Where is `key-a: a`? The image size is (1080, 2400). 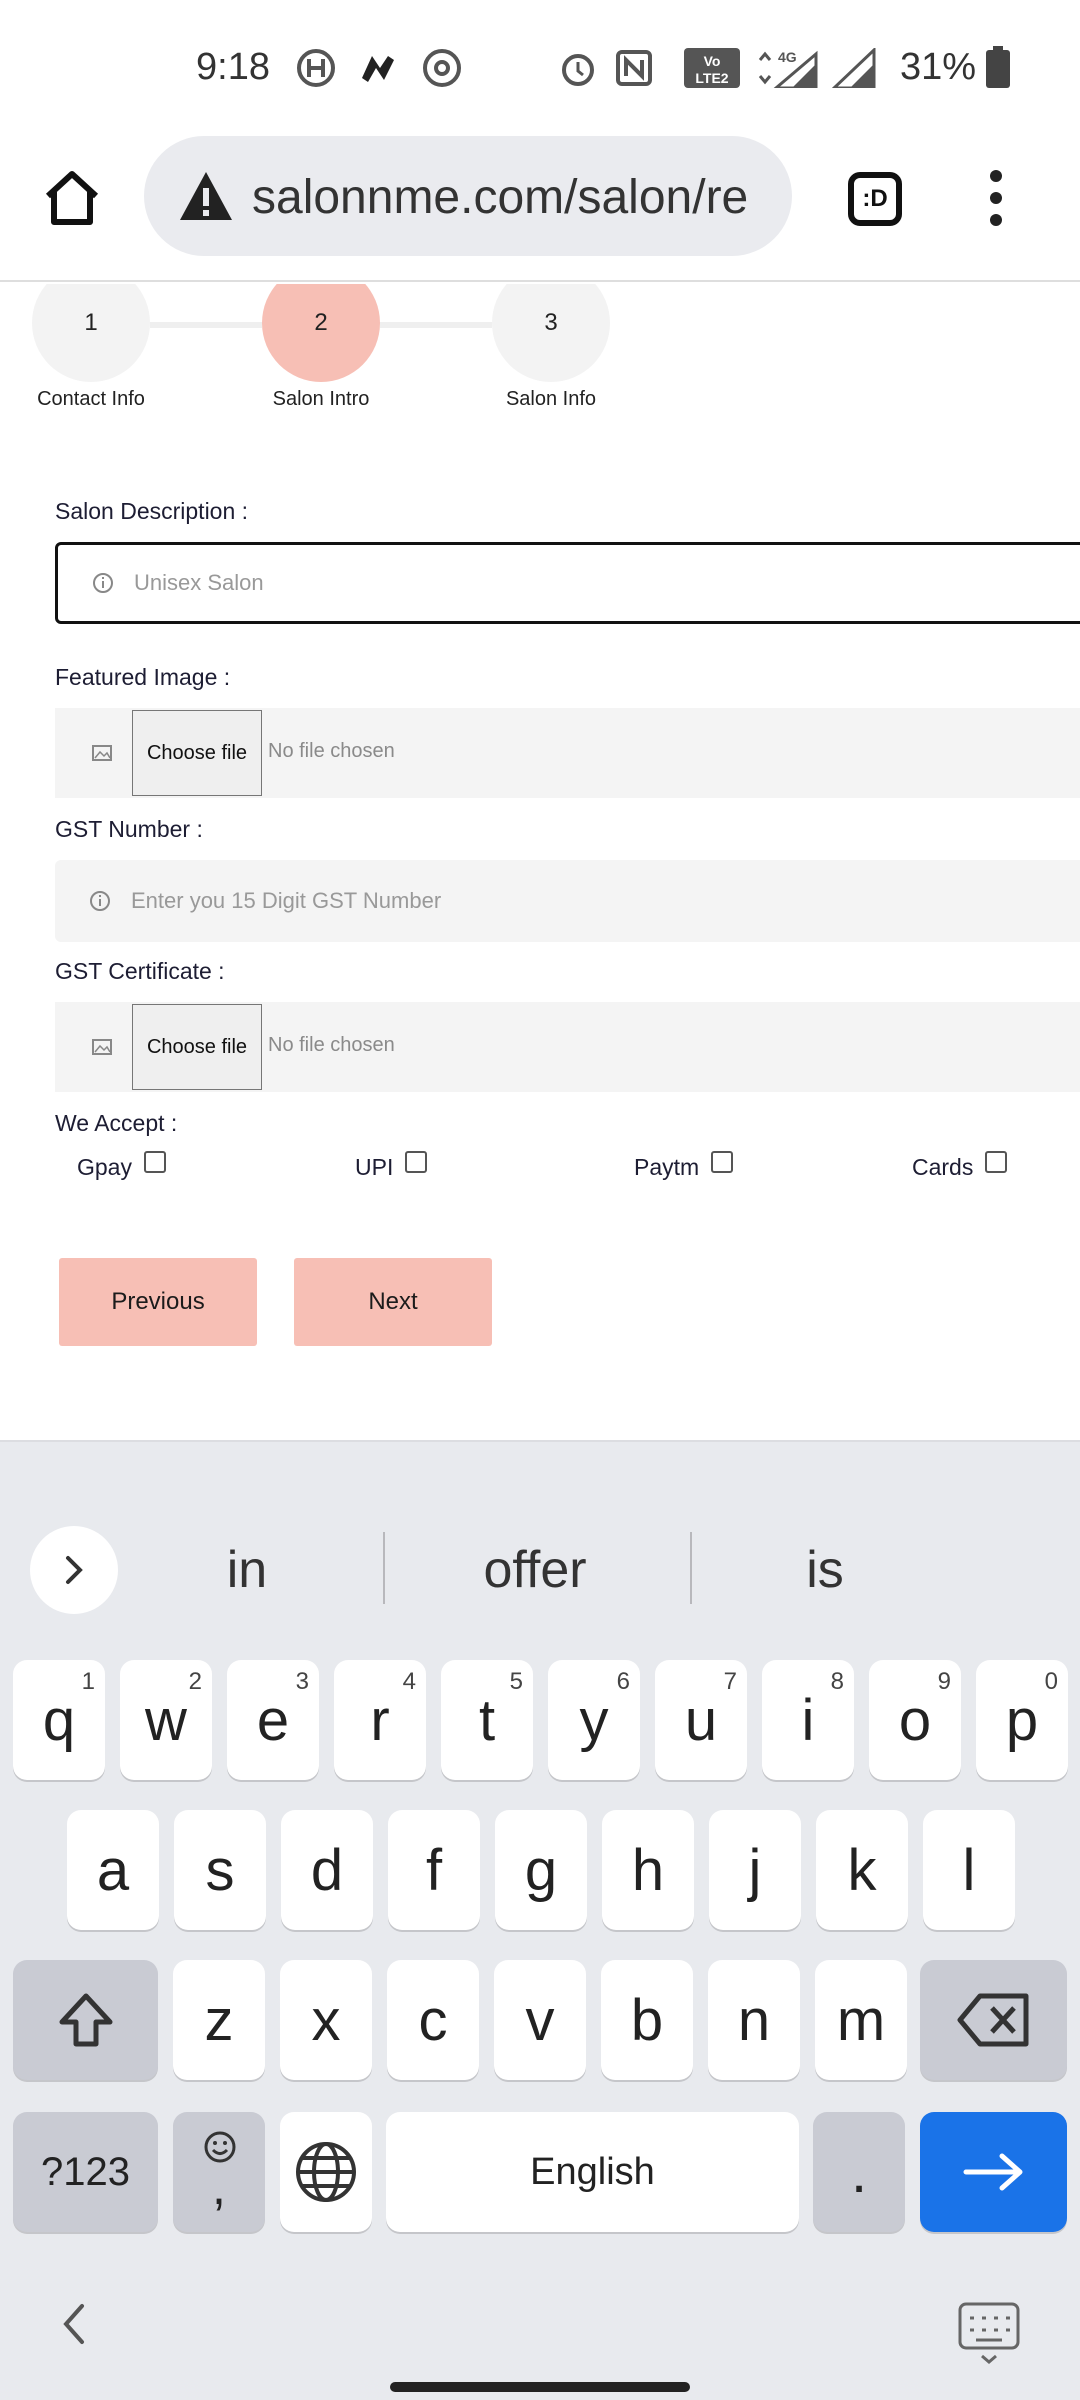 key-a: a is located at coordinates (113, 1870).